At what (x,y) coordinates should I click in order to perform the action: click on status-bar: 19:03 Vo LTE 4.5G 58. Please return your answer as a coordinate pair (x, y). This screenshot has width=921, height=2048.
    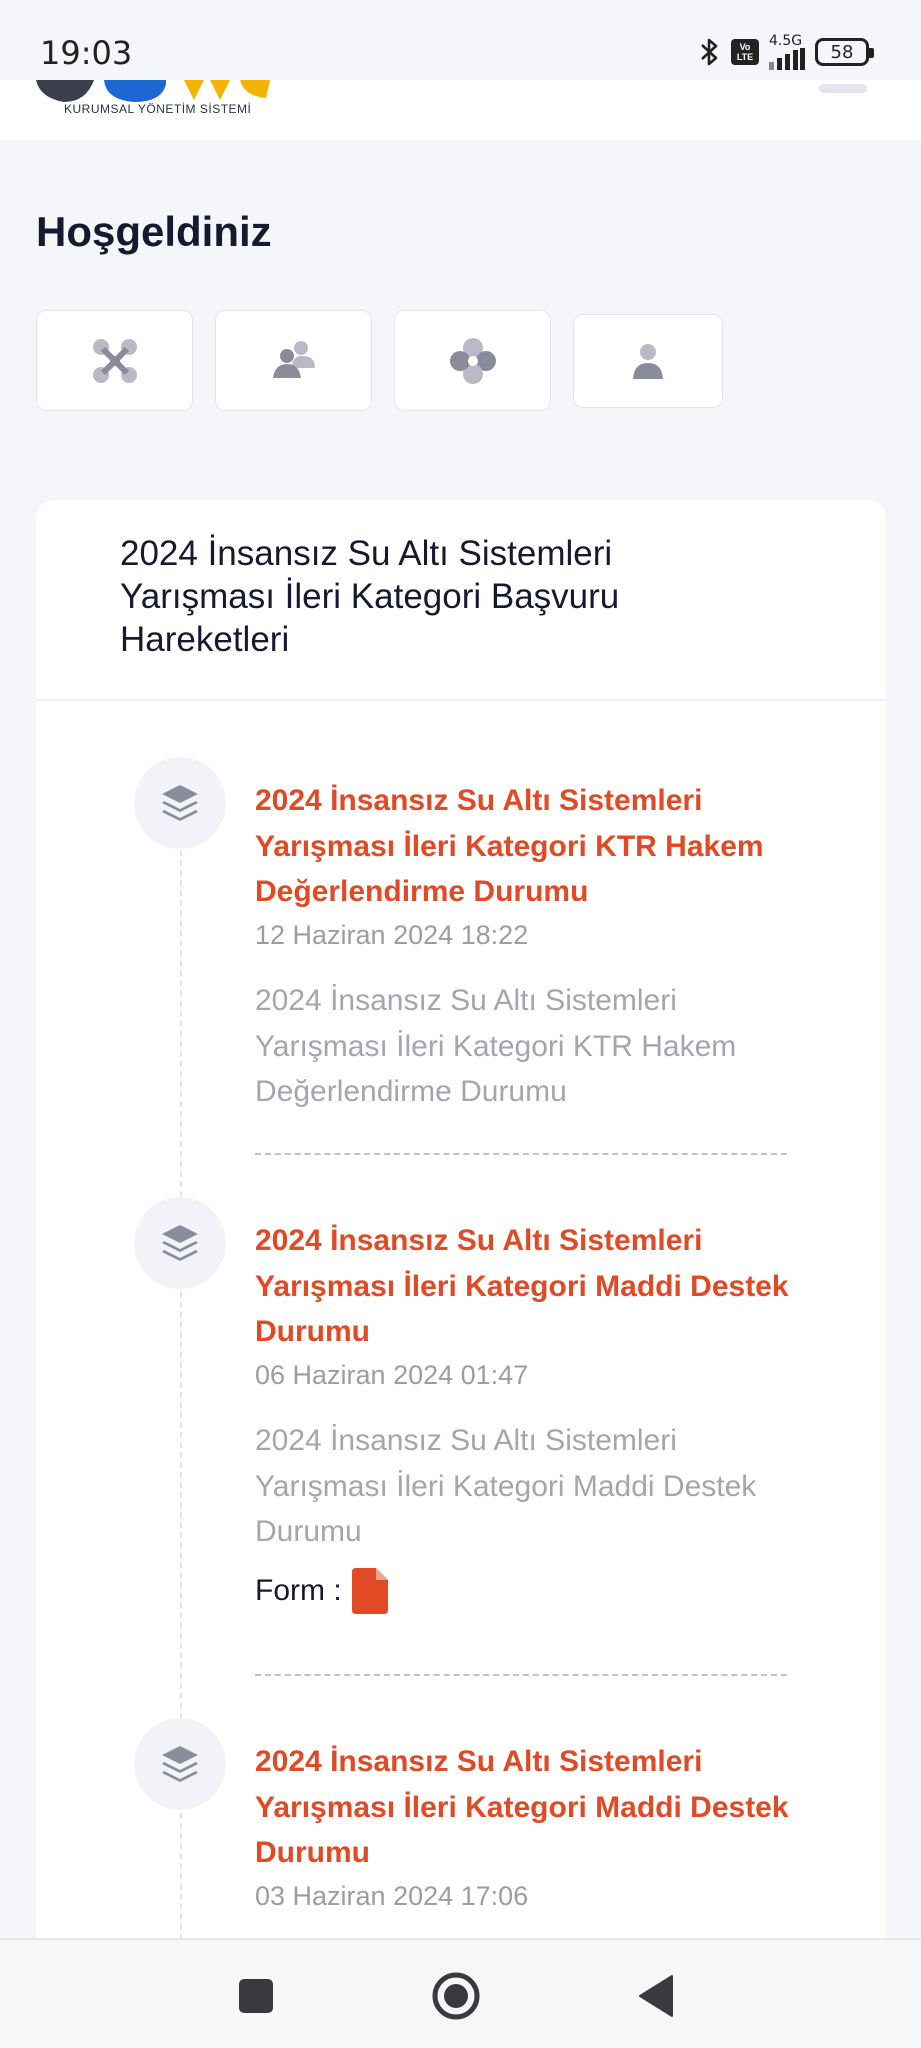
    Looking at the image, I should click on (460, 40).